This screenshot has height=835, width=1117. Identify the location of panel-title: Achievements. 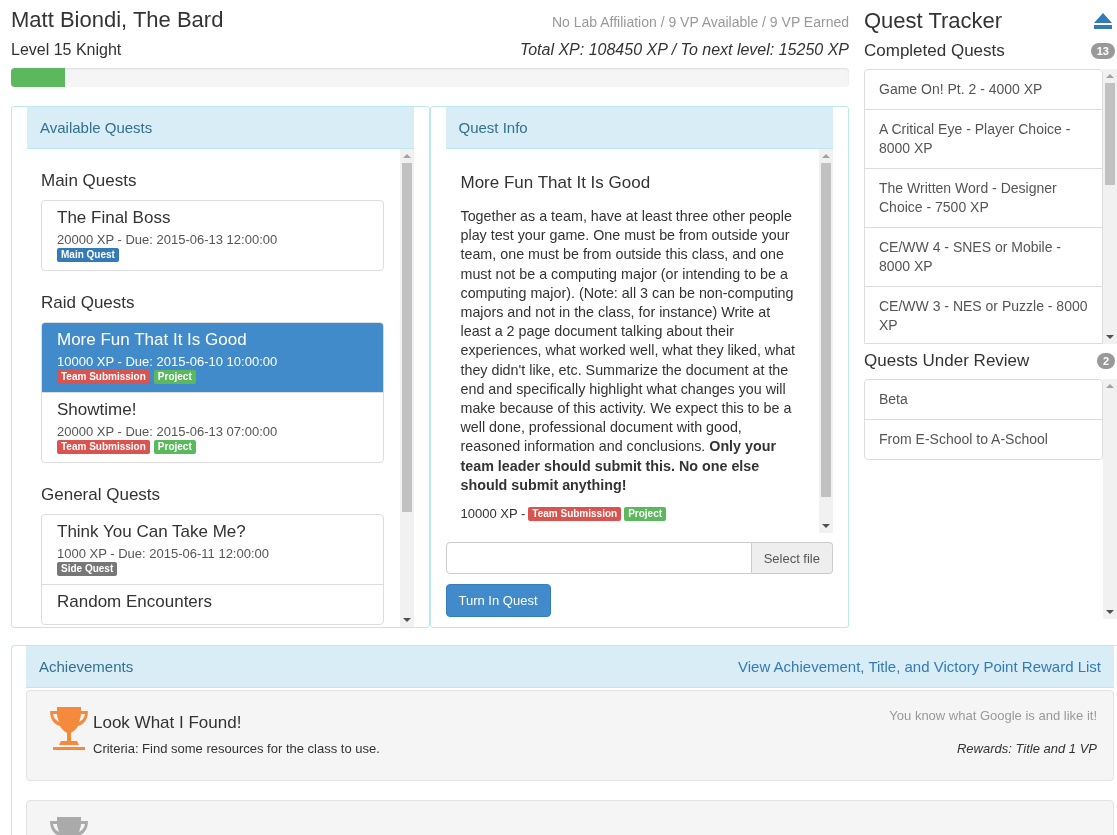
(86, 666).